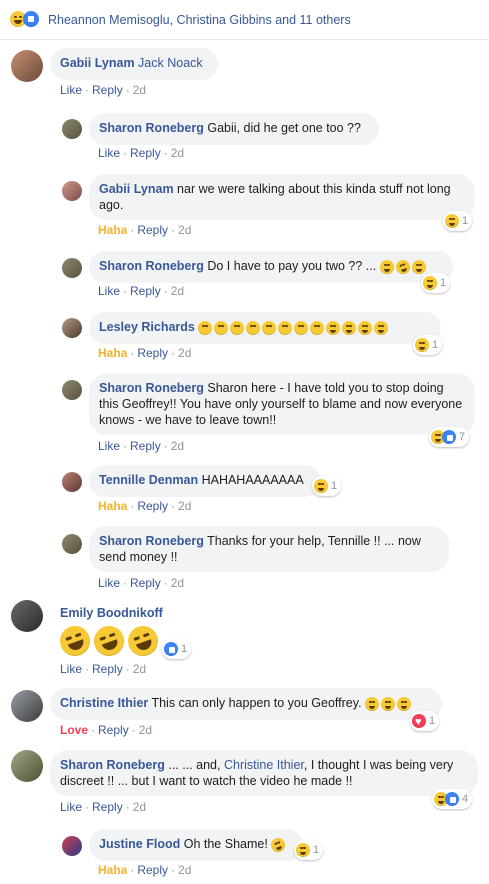 The image size is (489, 884). I want to click on comment-author: Tennille Denman, so click(148, 480).